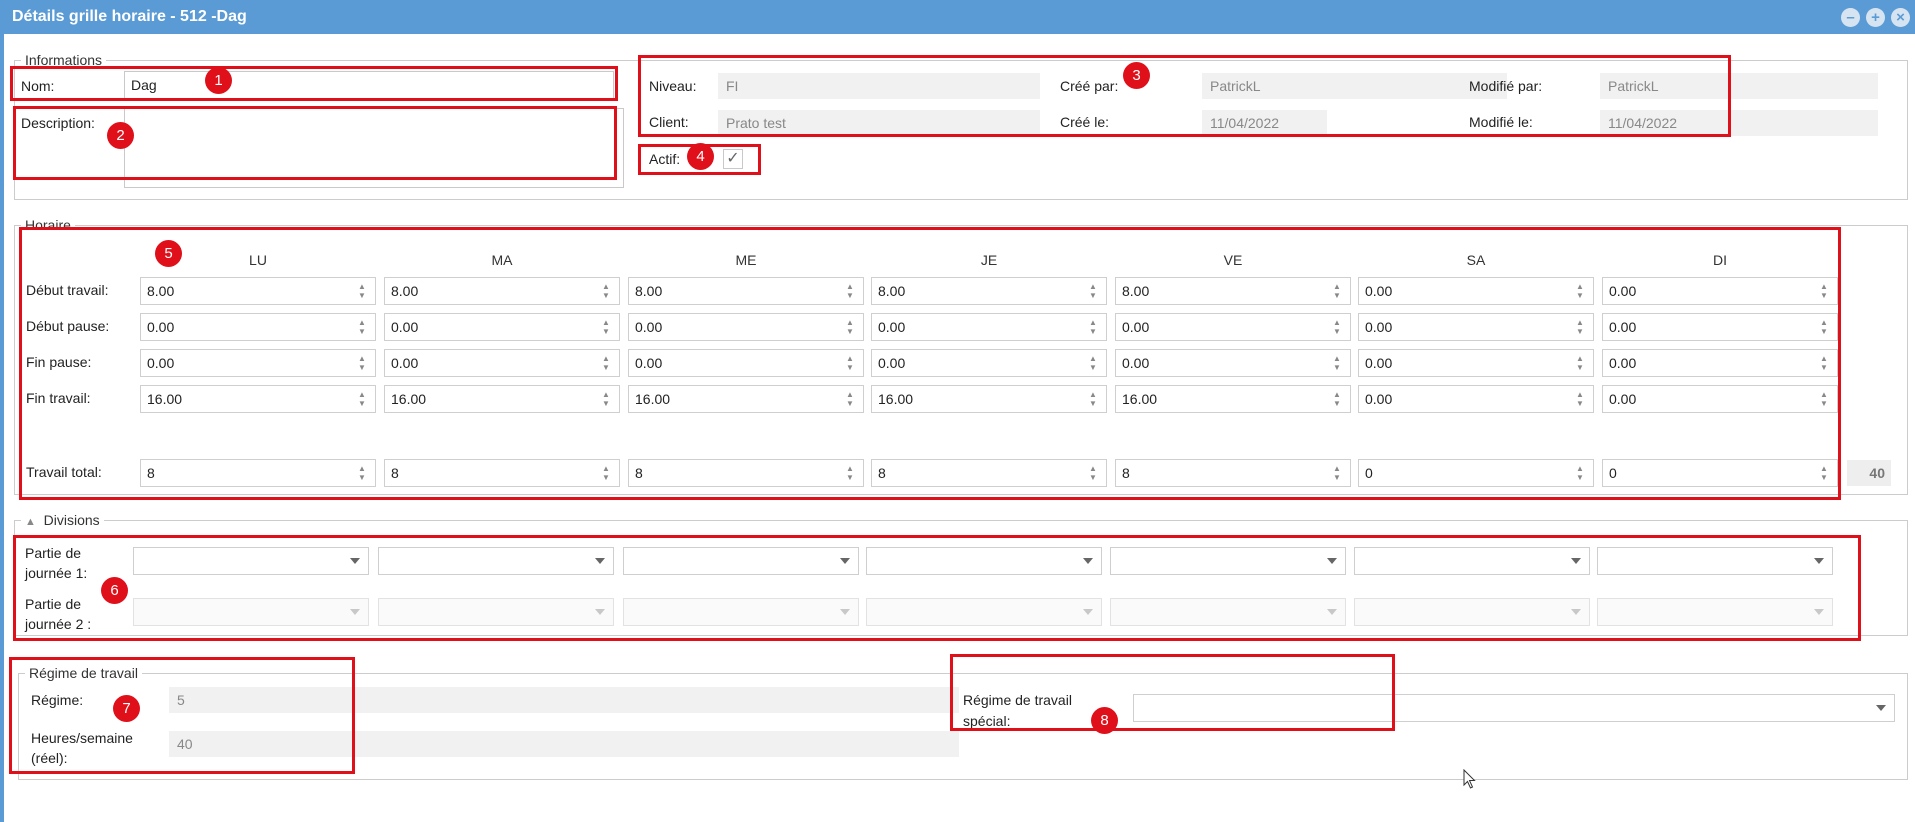  What do you see at coordinates (114, 590) in the screenshot?
I see `annotation-badge-6: 6` at bounding box center [114, 590].